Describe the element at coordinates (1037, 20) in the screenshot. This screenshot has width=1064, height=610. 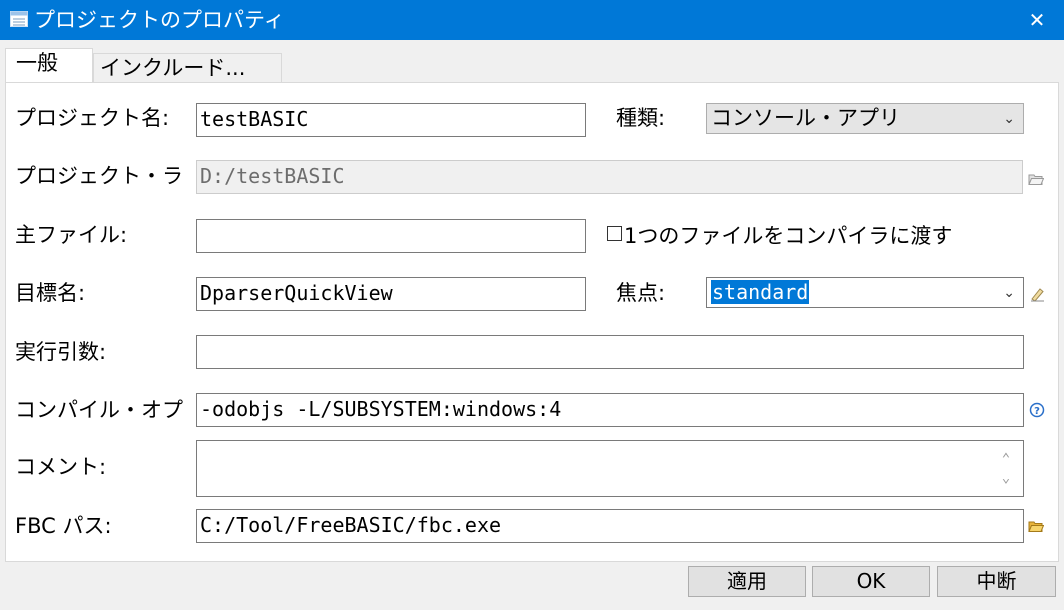
I see `close-icon: ✕` at that location.